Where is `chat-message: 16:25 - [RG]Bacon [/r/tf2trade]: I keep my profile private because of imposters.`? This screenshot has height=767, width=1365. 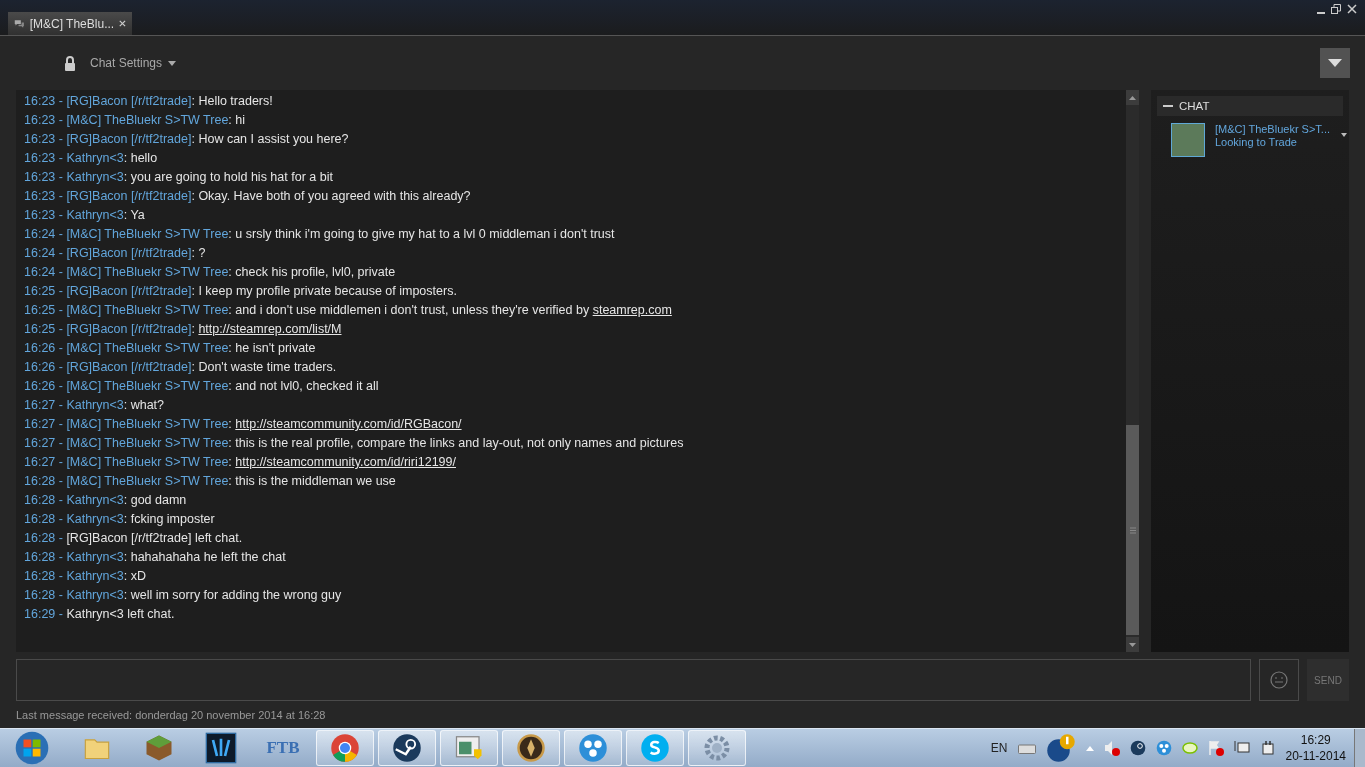
chat-message: 16:25 - [RG]Bacon [/r/tf2trade]: I keep my profile private because of imposters. is located at coordinates (241, 291).